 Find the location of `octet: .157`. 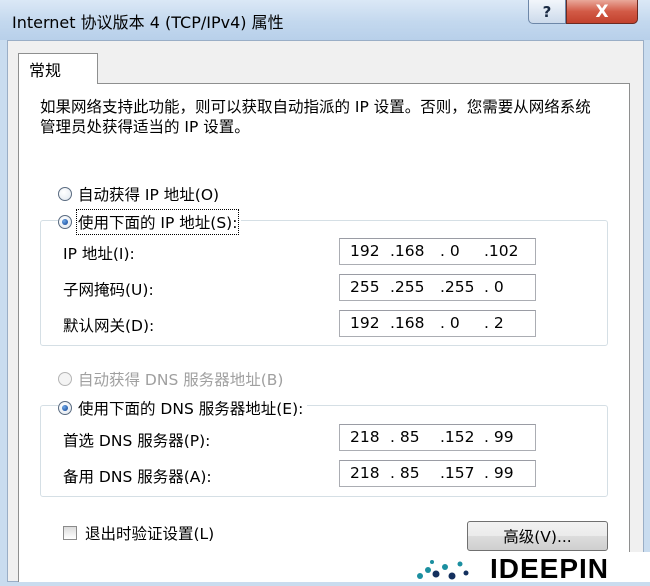

octet: .157 is located at coordinates (457, 473).